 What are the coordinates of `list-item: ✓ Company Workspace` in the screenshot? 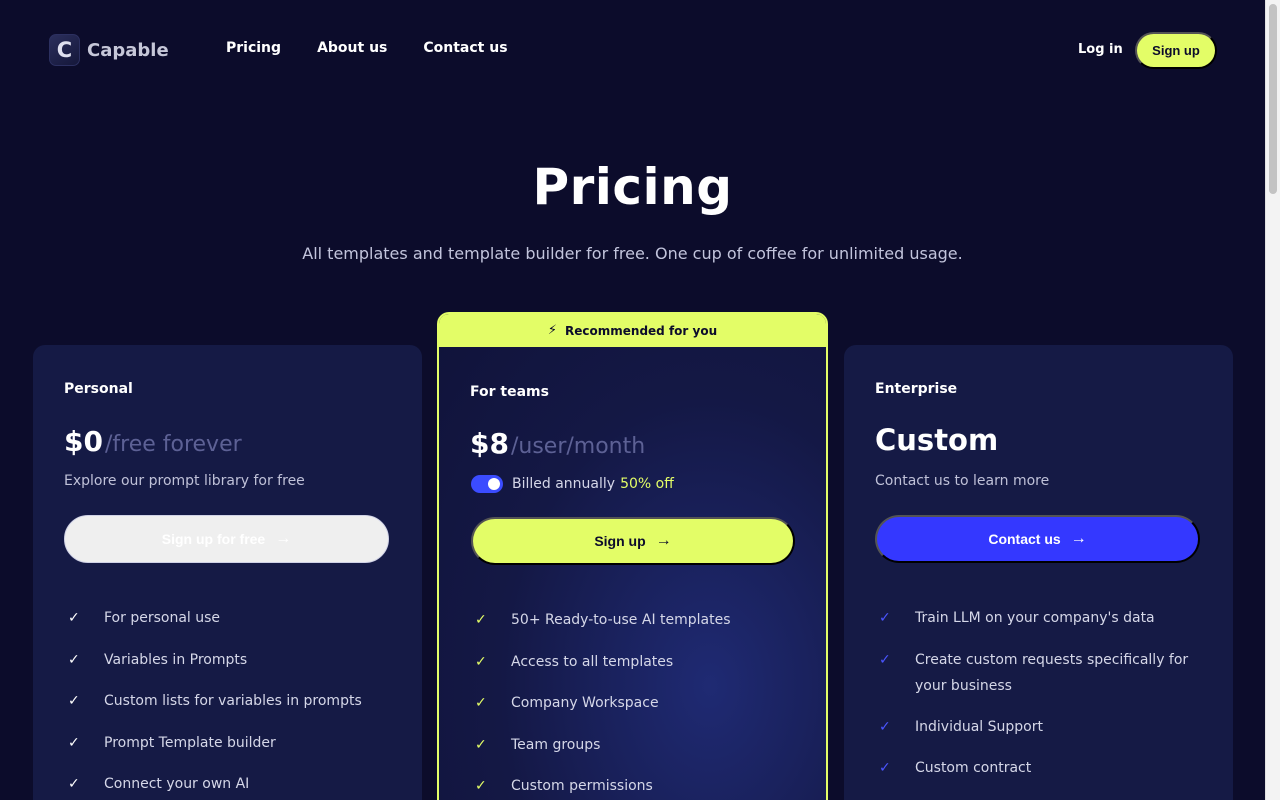 It's located at (638, 711).